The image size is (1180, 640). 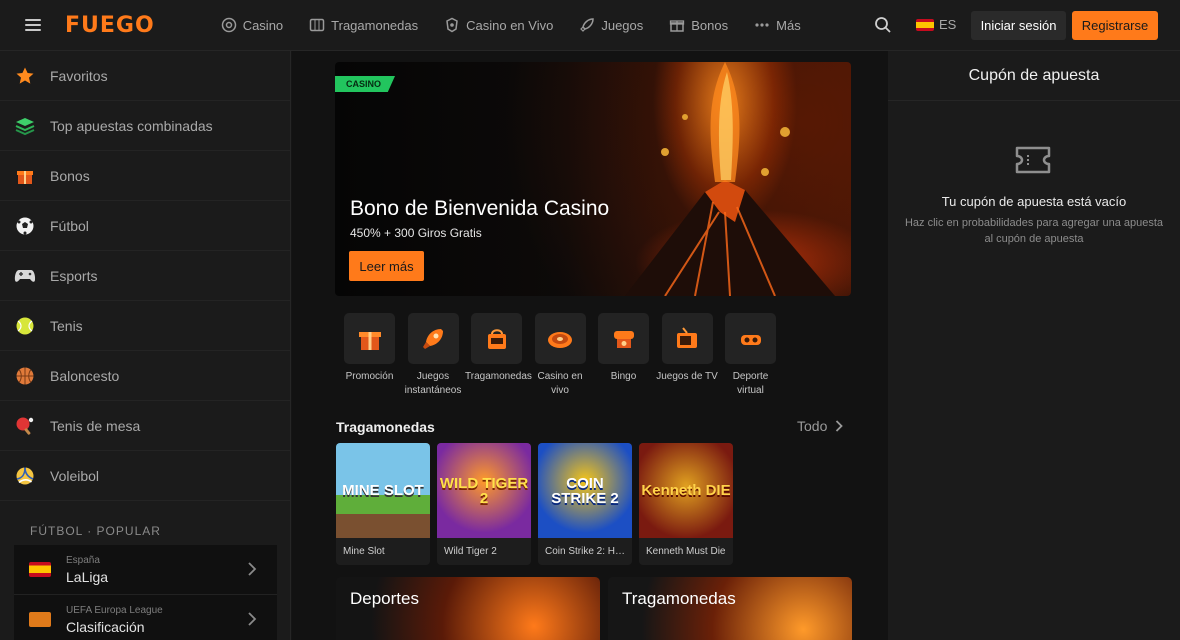 I want to click on roulette-icon, so click(x=560, y=339).